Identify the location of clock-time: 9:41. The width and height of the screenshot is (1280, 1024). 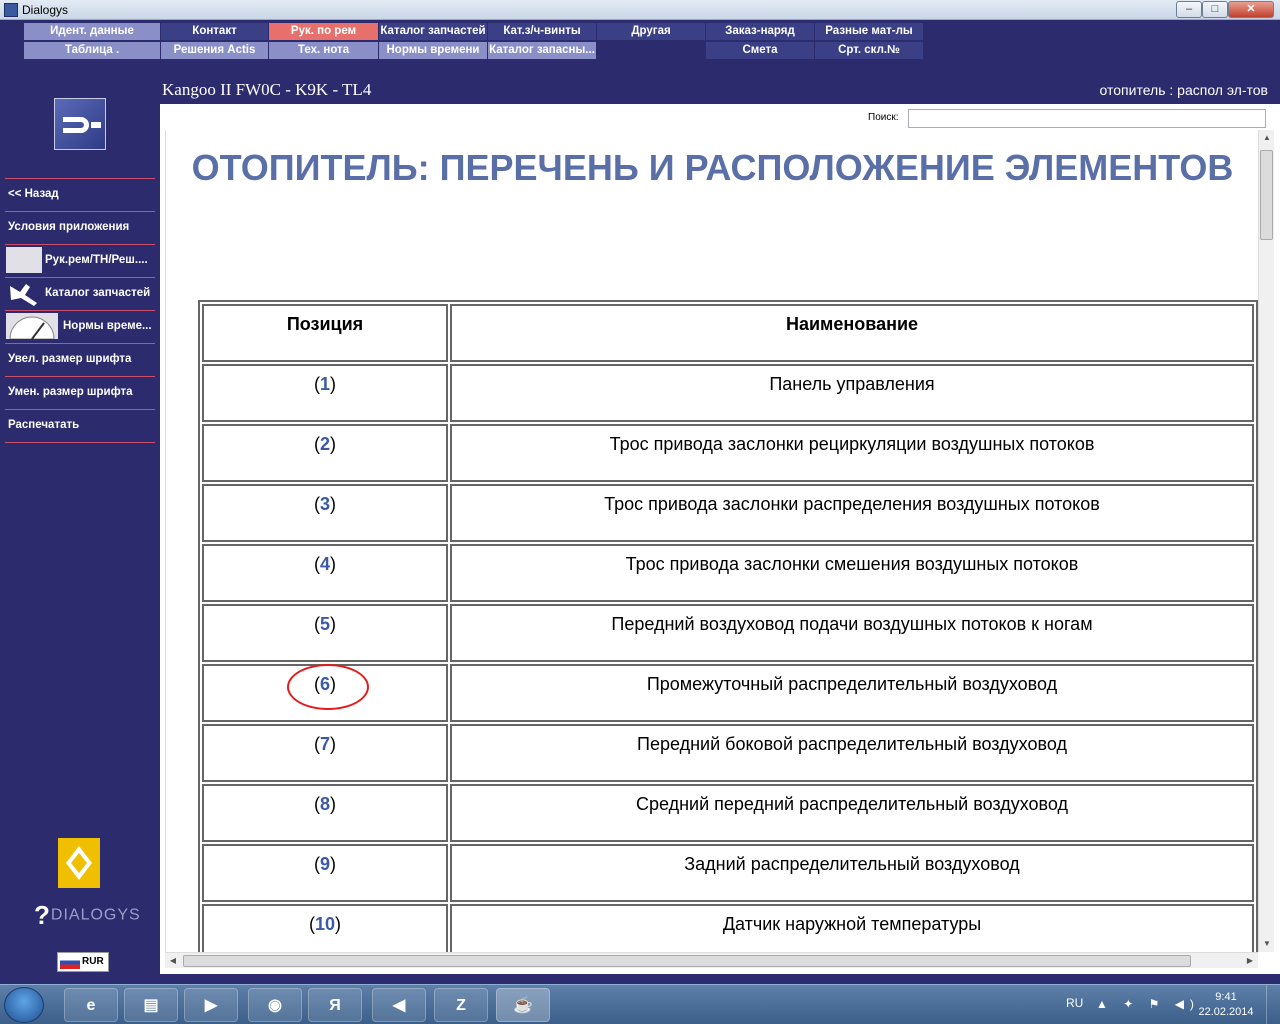
(1226, 997).